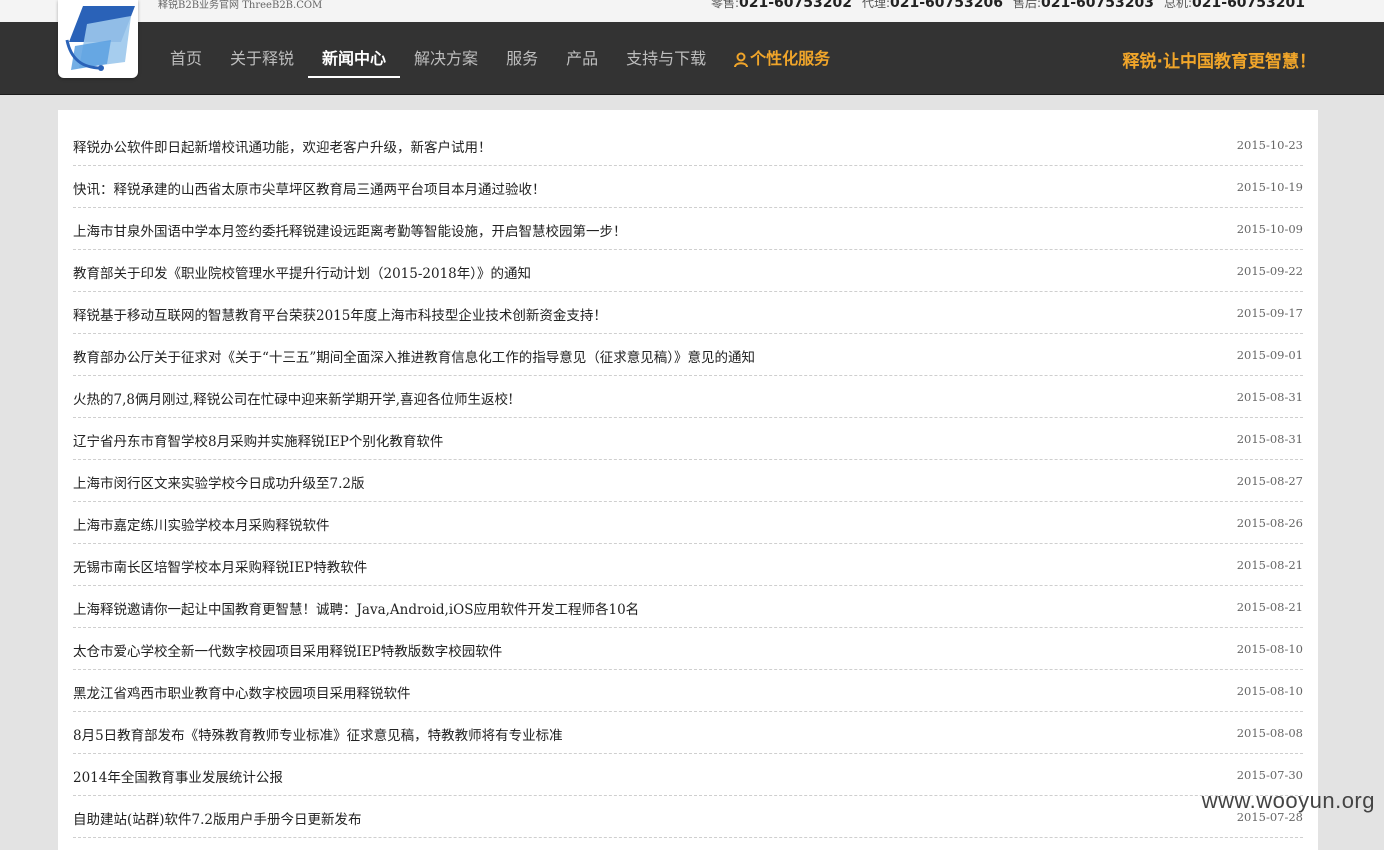 The image size is (1384, 850). What do you see at coordinates (688, 817) in the screenshot?
I see `news-row: 自助建站(站群)软件7.2版用户手册今日更新发布2015-07-28` at bounding box center [688, 817].